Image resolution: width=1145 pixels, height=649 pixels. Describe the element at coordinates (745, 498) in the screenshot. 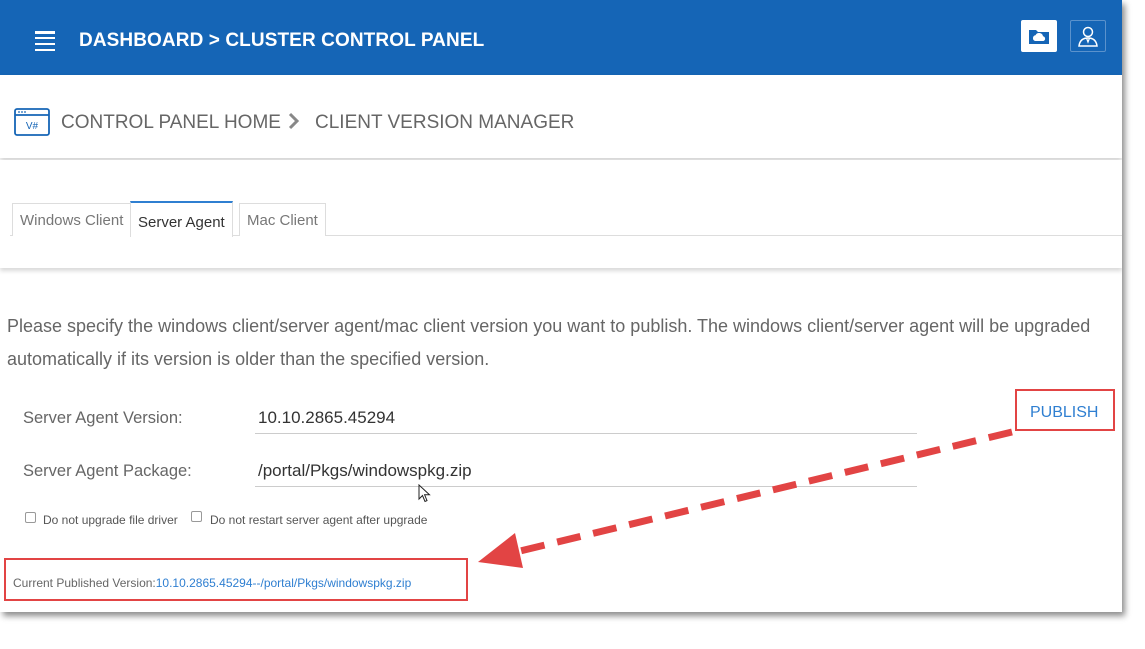

I see `annotation-arrow` at that location.